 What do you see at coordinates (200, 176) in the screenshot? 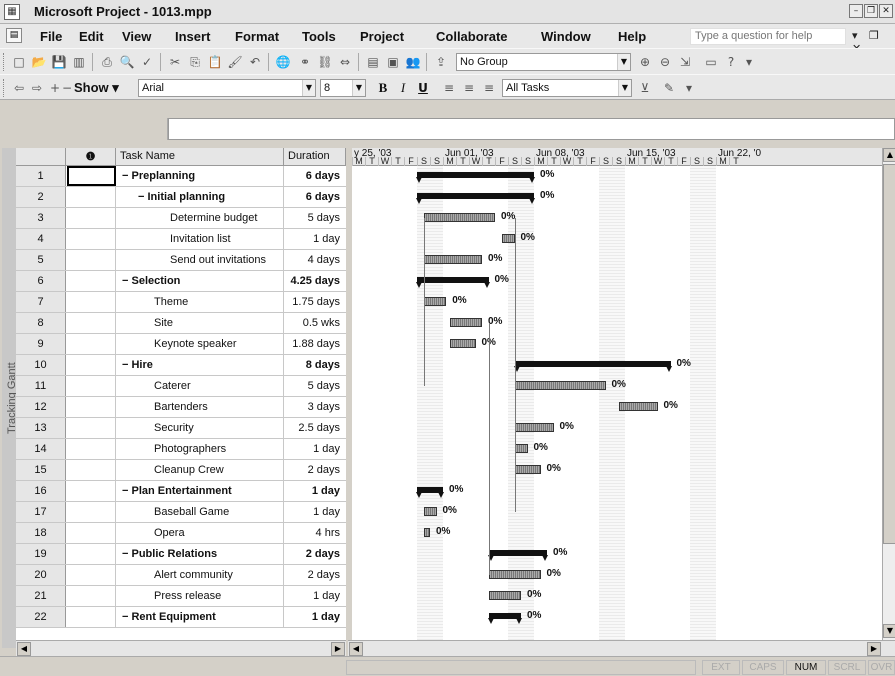
I see `task-name-cell: − Preplanning` at bounding box center [200, 176].